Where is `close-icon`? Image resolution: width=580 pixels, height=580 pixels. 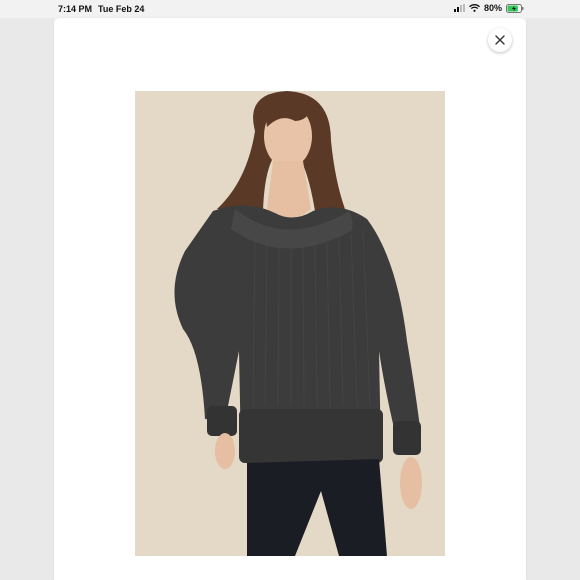
close-icon is located at coordinates (500, 40).